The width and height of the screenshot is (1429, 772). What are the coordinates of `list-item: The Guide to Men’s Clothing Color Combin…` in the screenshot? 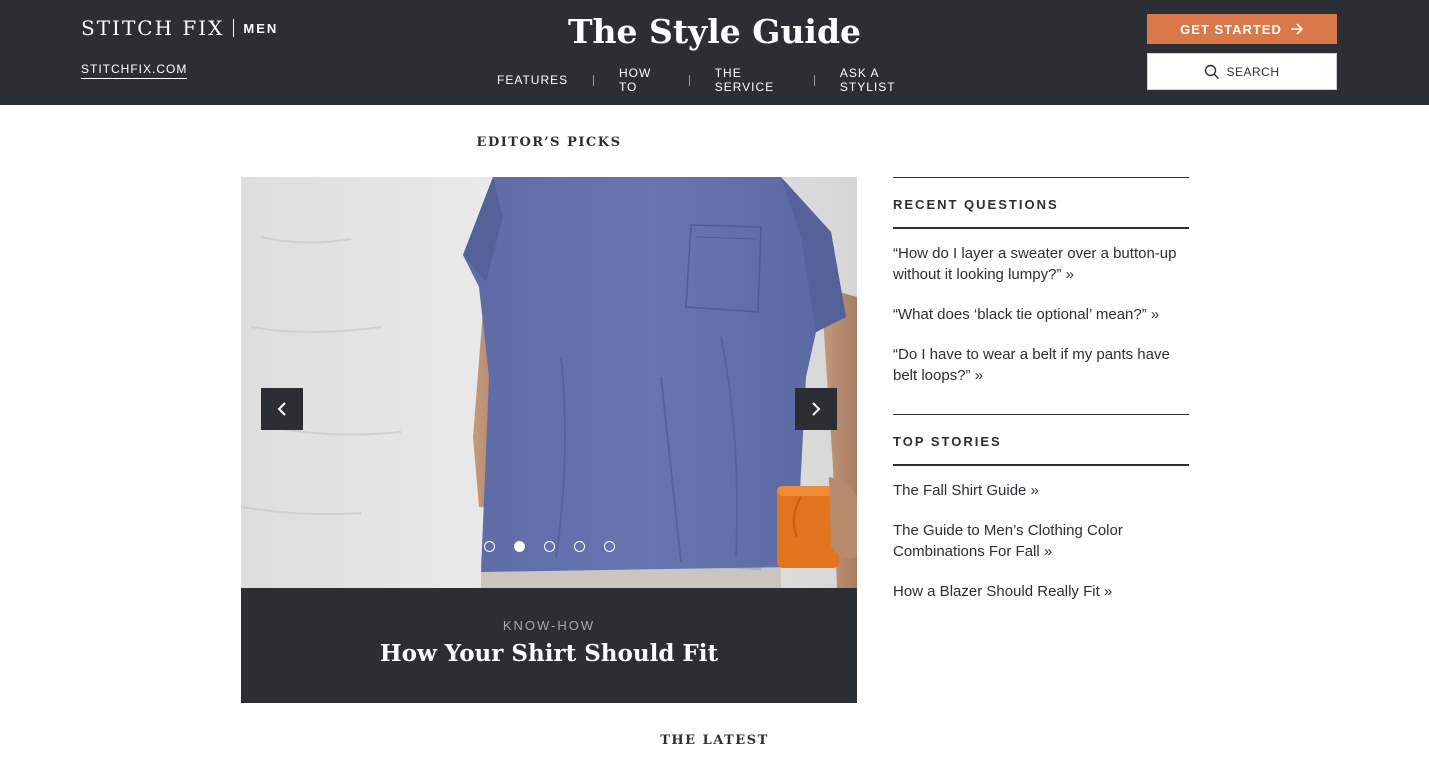 It's located at (1041, 541).